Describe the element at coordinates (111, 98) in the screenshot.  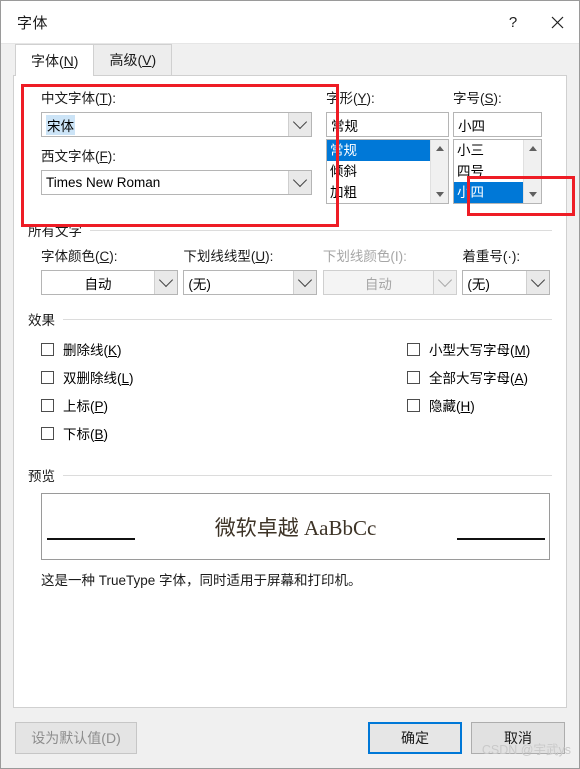
I see `chinese-font-label-tail: ):` at that location.